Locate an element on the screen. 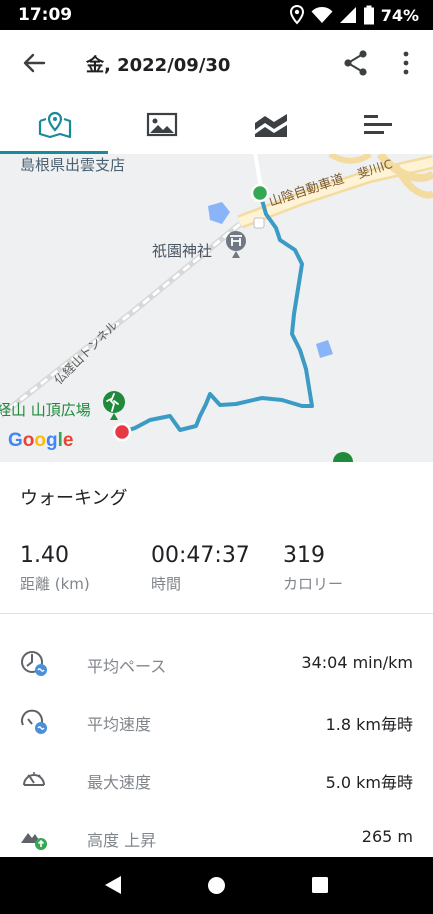  stat-calories: 319 カロリー is located at coordinates (313, 568).